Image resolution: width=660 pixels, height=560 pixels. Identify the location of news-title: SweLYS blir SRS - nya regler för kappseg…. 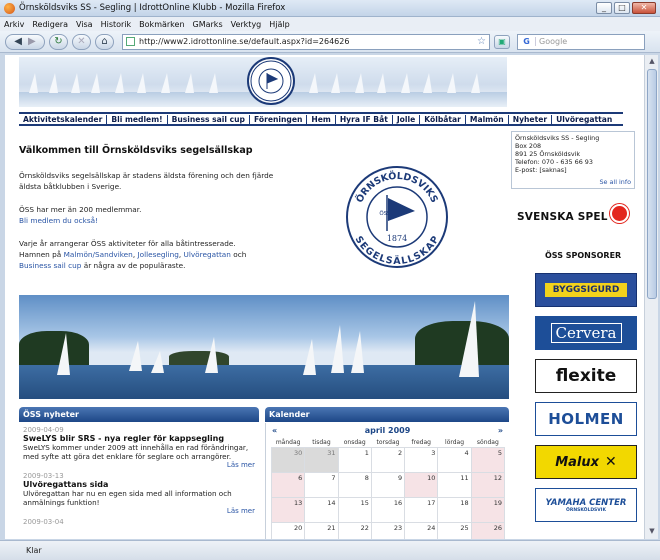
(139, 438).